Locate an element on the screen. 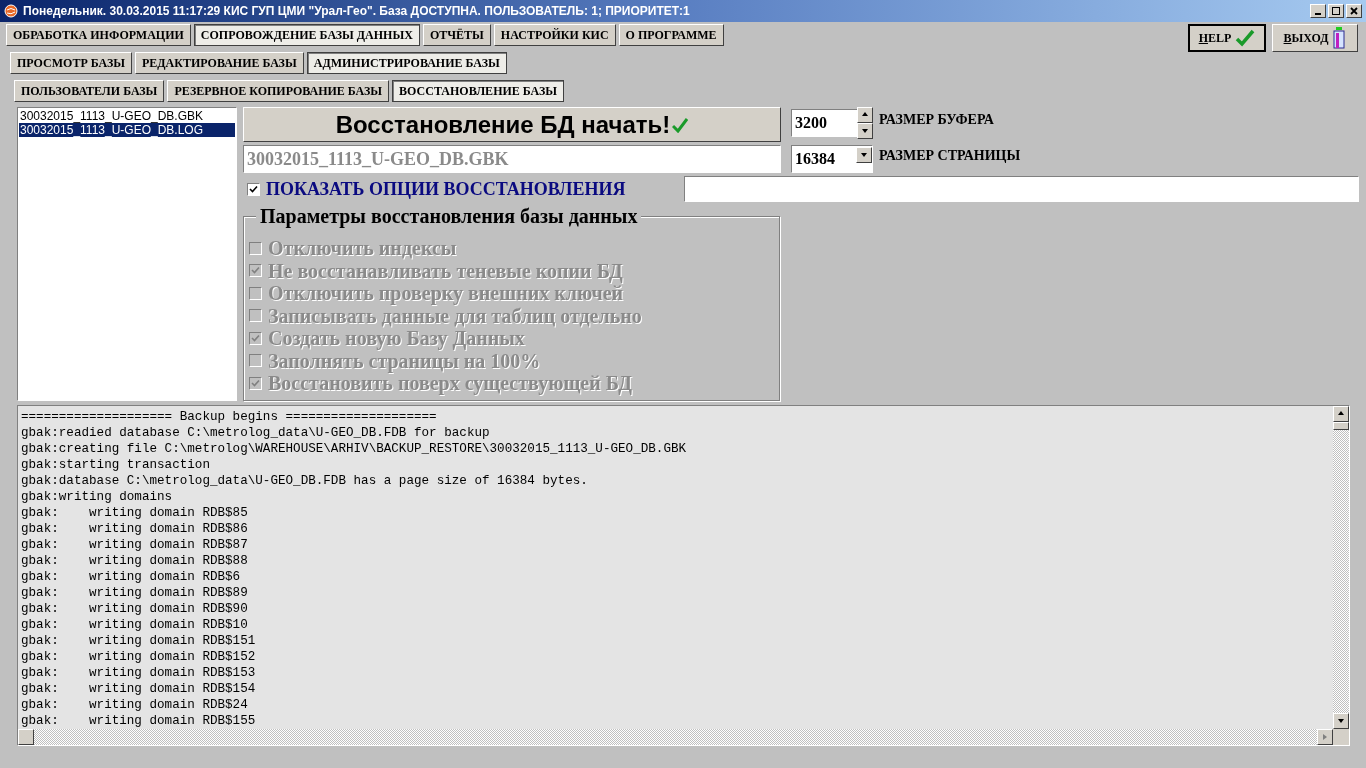 The width and height of the screenshot is (1366, 768). tab: ПРОСМОТР БАЗЫ is located at coordinates (71, 63).